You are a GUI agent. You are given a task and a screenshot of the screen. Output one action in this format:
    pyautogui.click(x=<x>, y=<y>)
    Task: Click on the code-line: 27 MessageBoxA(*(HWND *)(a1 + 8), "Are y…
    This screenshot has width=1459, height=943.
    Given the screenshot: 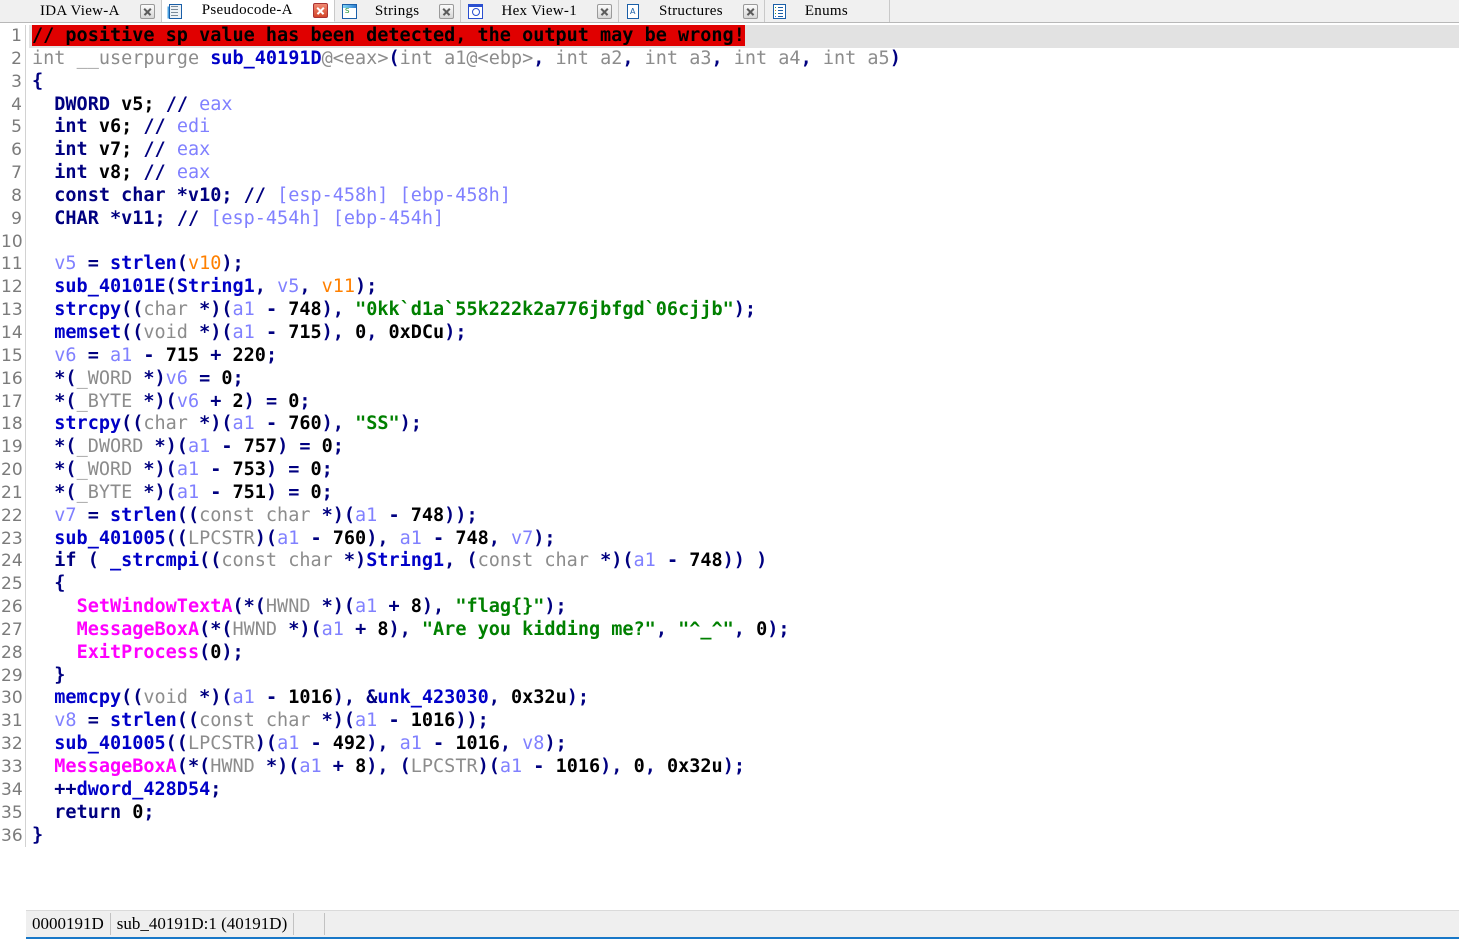 What is the action you would take?
    pyautogui.click(x=730, y=630)
    